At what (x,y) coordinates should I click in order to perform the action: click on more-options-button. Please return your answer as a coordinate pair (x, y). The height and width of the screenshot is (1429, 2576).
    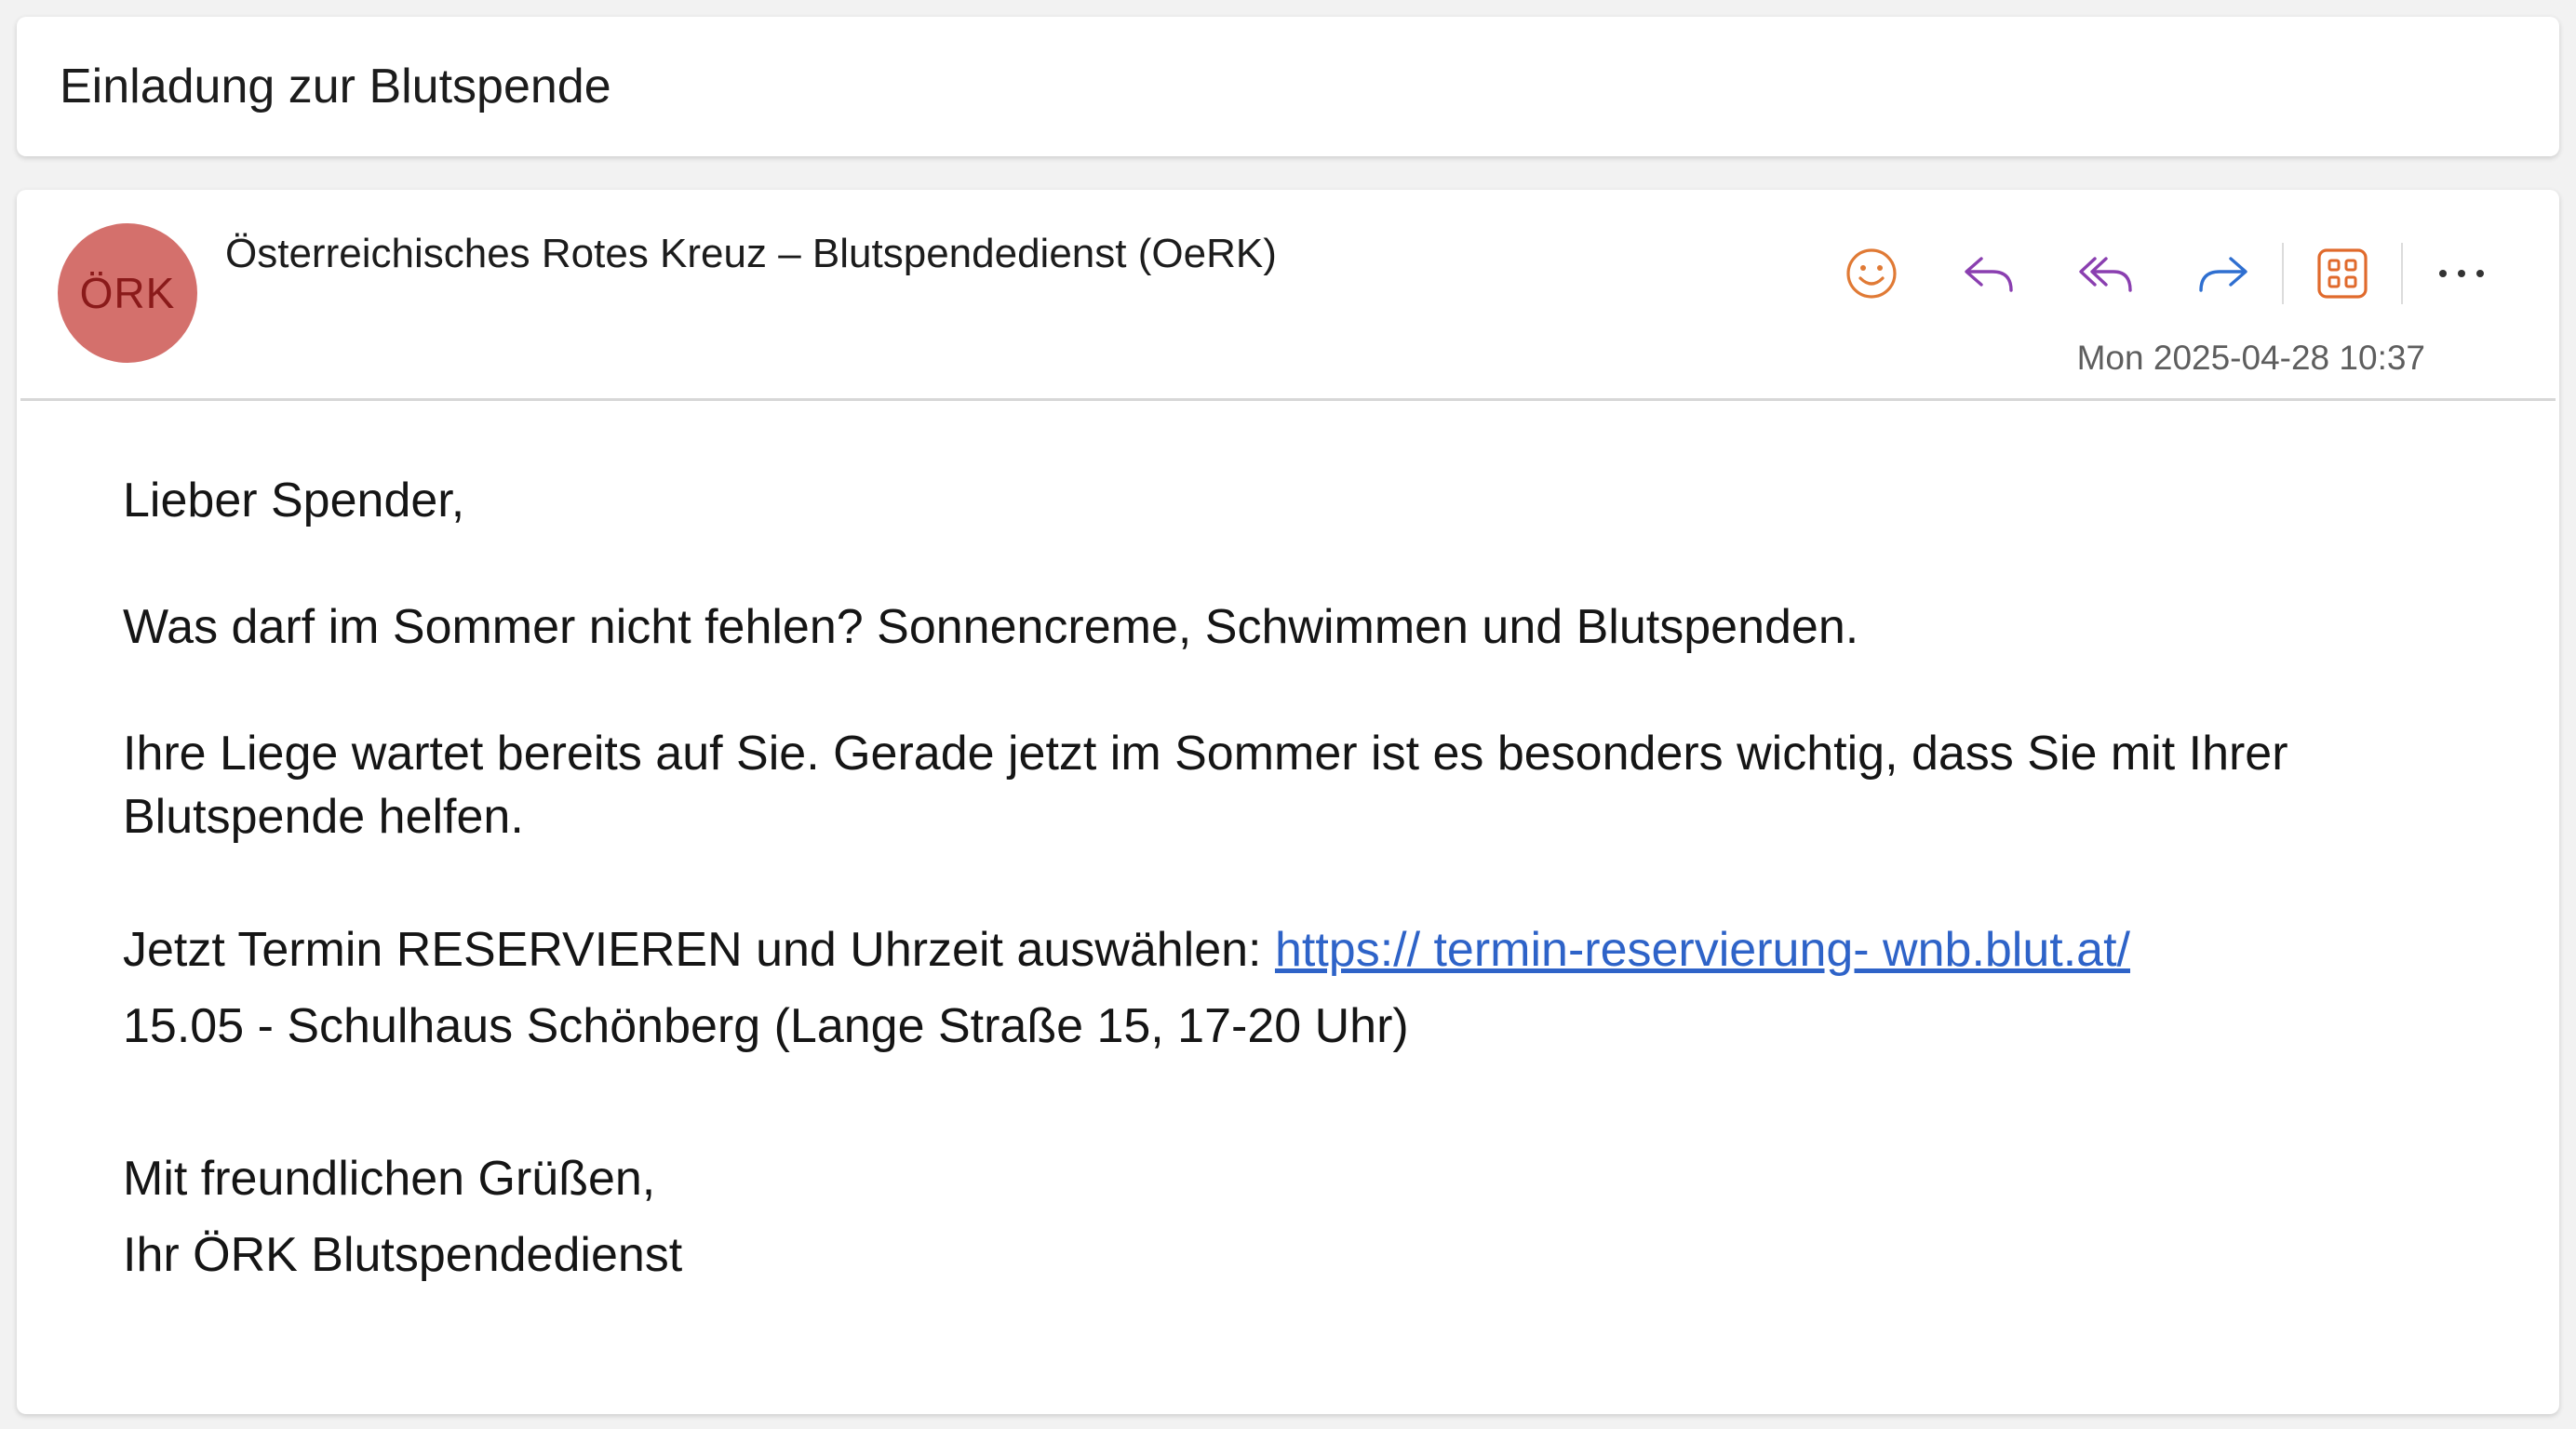
    Looking at the image, I should click on (2461, 273).